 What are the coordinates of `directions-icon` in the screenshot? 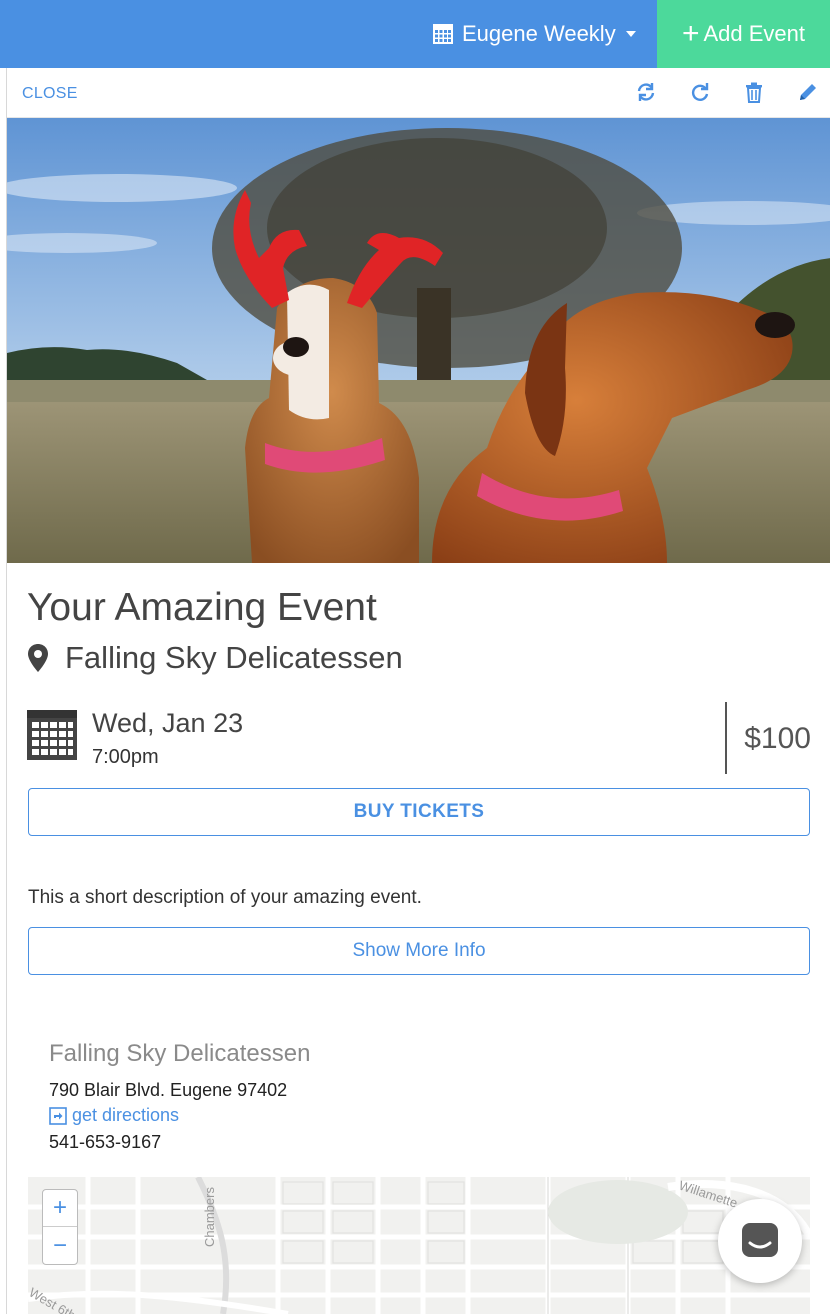 It's located at (58, 1115).